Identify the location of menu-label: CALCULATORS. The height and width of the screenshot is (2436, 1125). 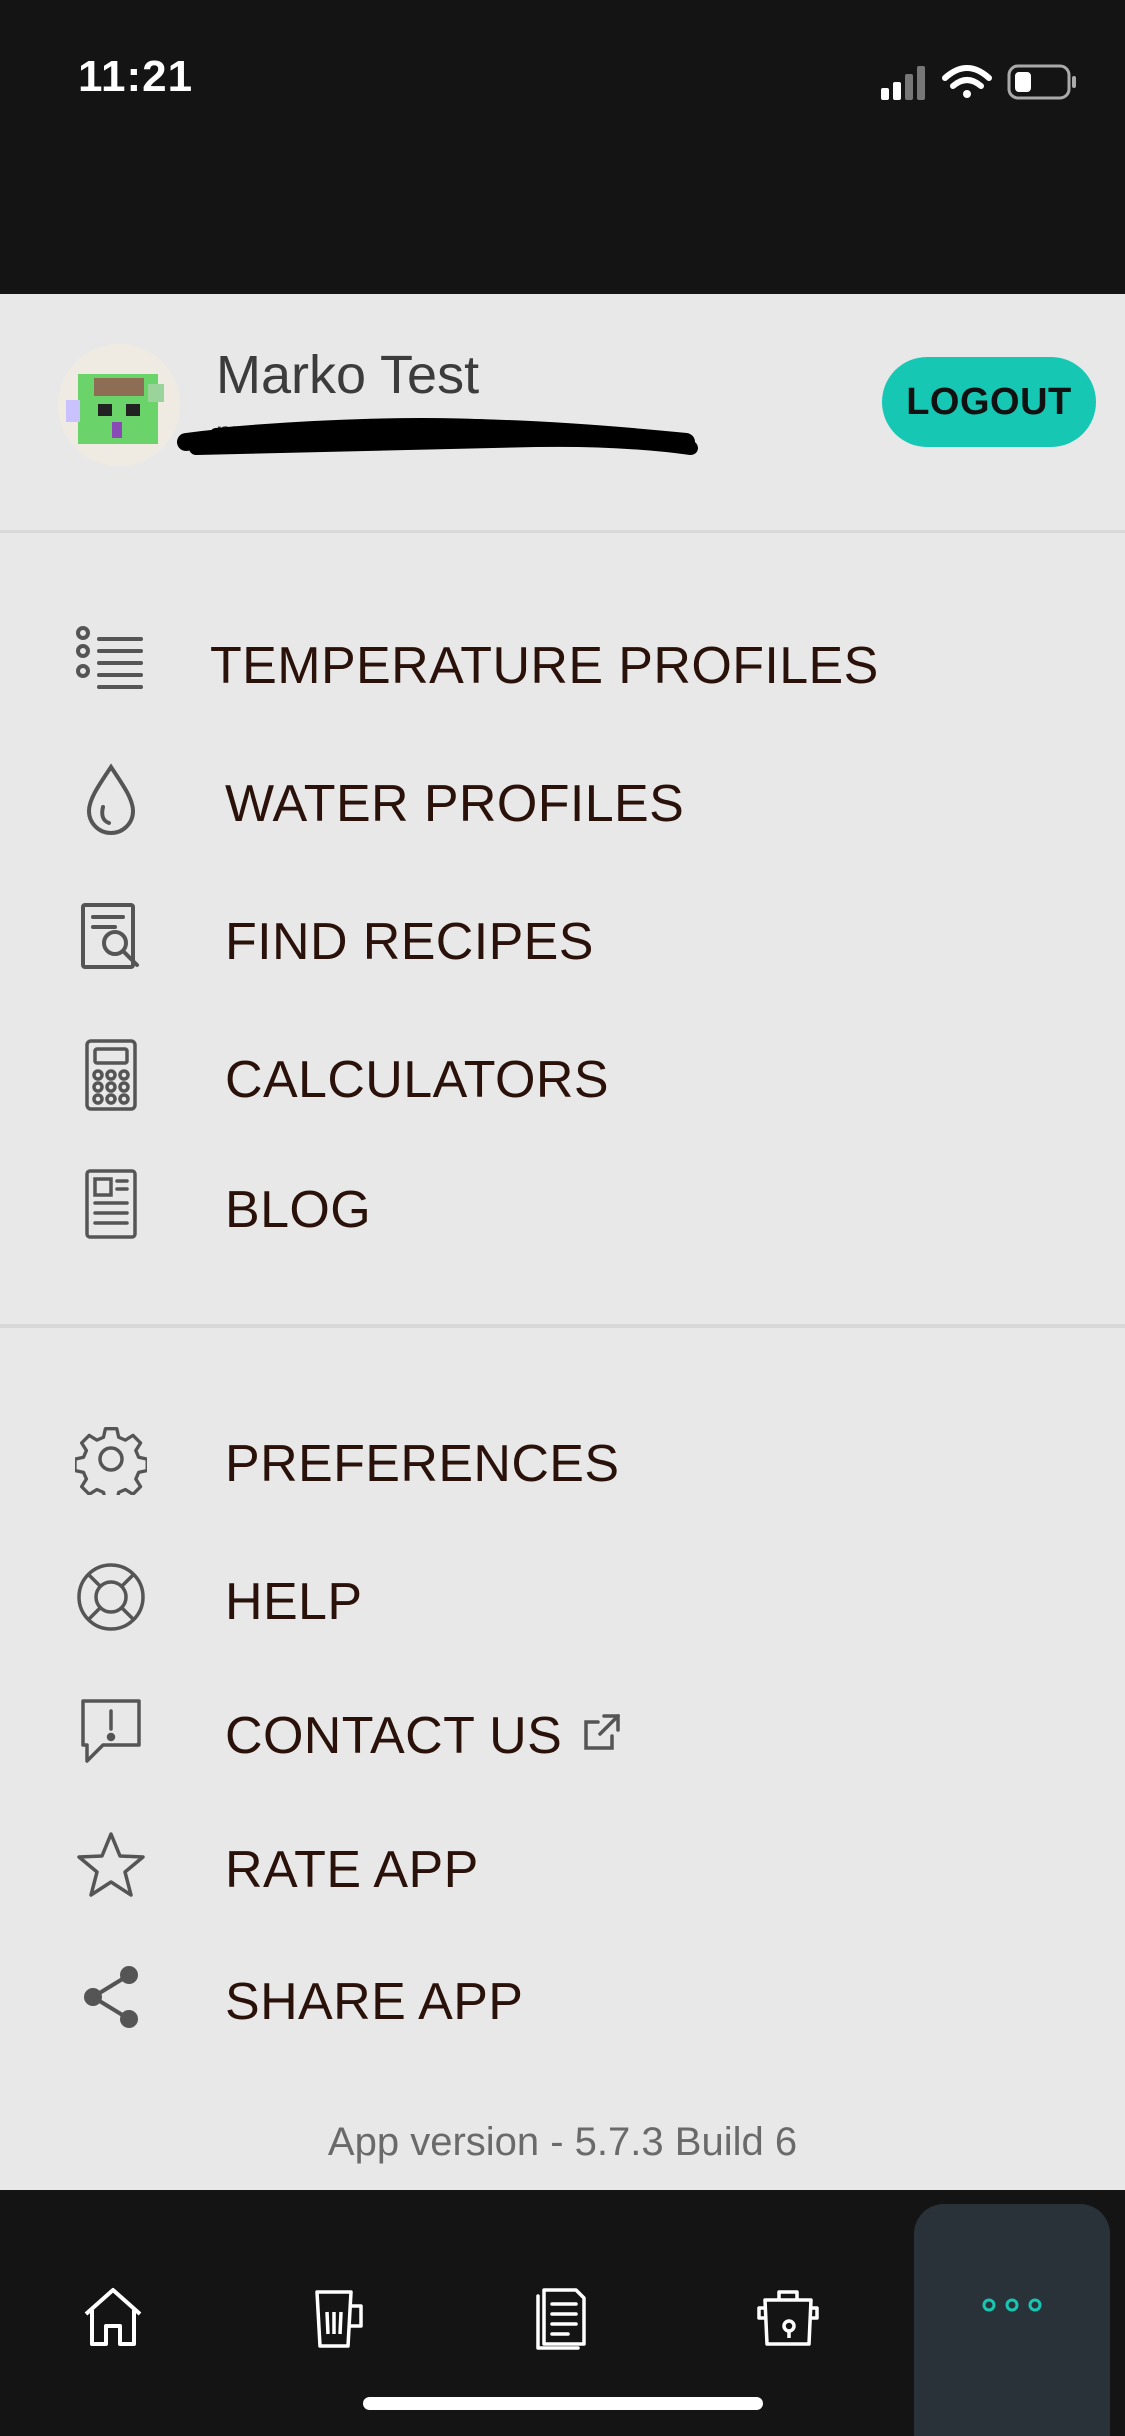
(417, 1080).